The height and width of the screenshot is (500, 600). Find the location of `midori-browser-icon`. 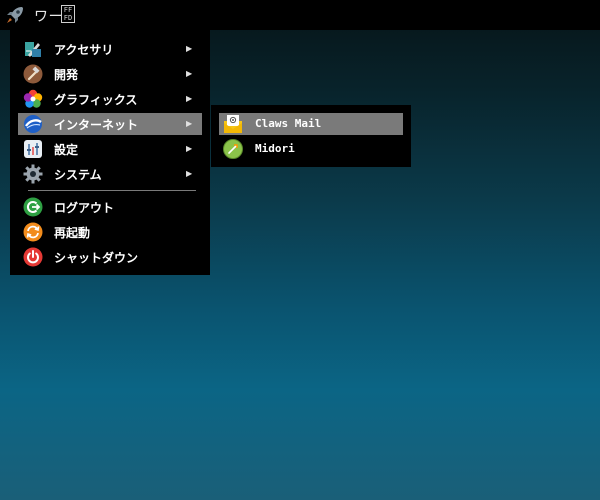

midori-browser-icon is located at coordinates (233, 149).